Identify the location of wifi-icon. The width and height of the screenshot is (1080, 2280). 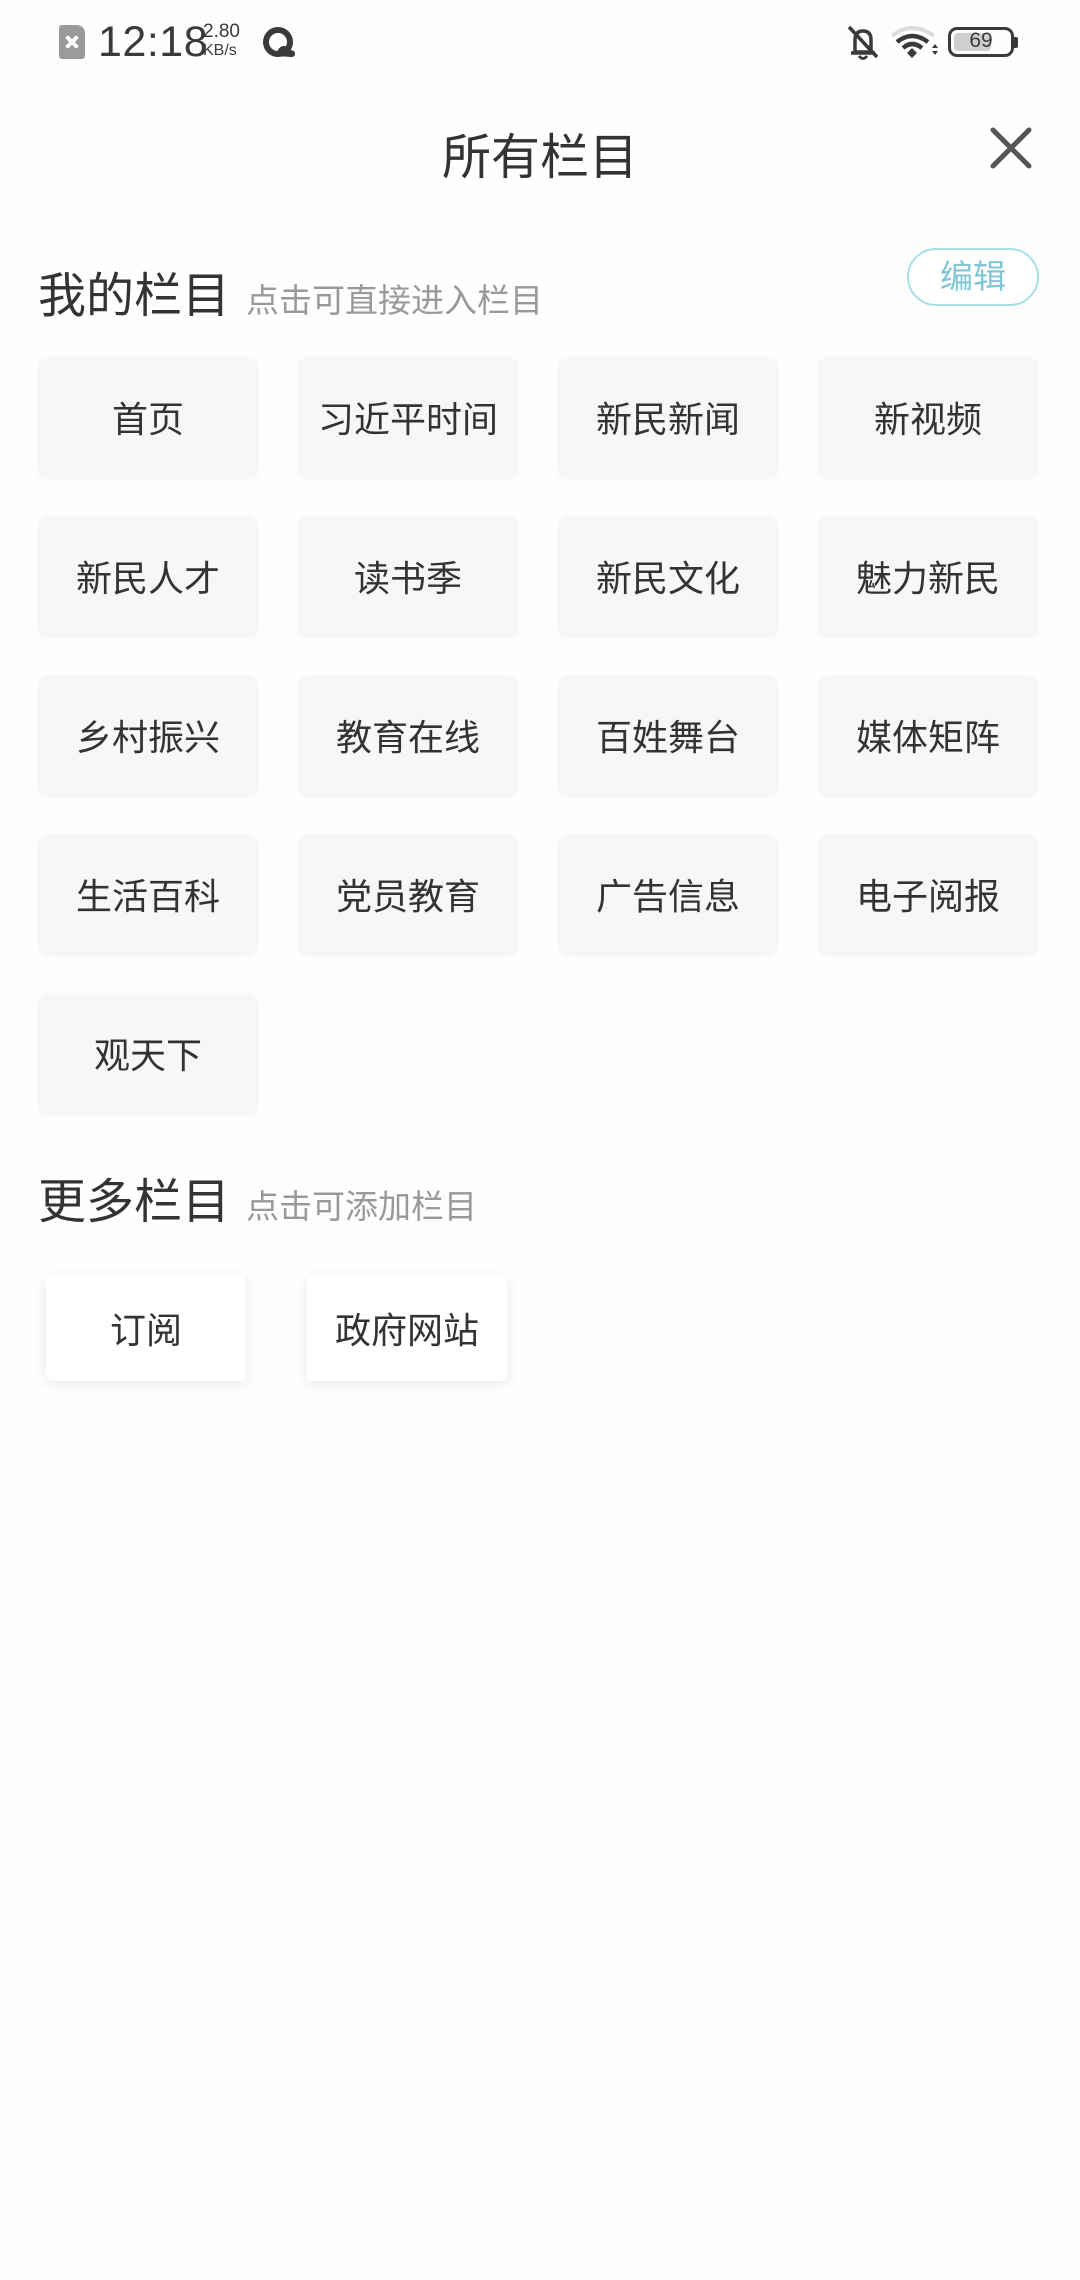
(914, 42).